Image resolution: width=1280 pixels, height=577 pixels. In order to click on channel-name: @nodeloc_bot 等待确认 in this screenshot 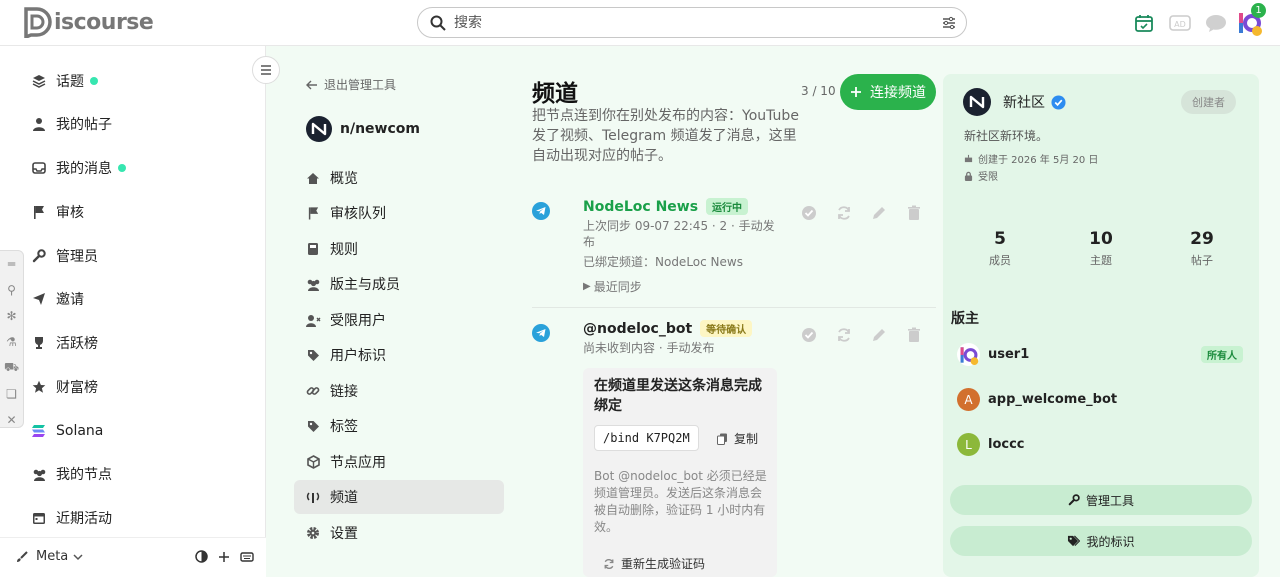, I will do `click(668, 328)`.